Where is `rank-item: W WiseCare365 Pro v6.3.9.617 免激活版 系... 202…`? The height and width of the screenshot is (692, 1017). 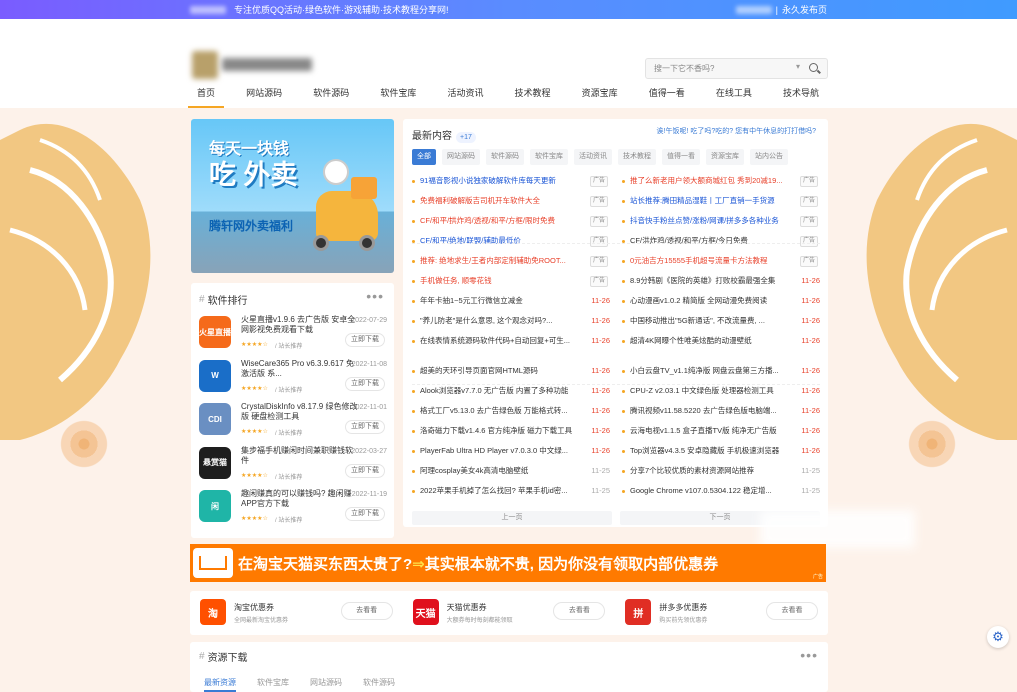
rank-item: W WiseCare365 Pro v6.3.9.617 免激活版 系... 202… is located at coordinates (293, 378).